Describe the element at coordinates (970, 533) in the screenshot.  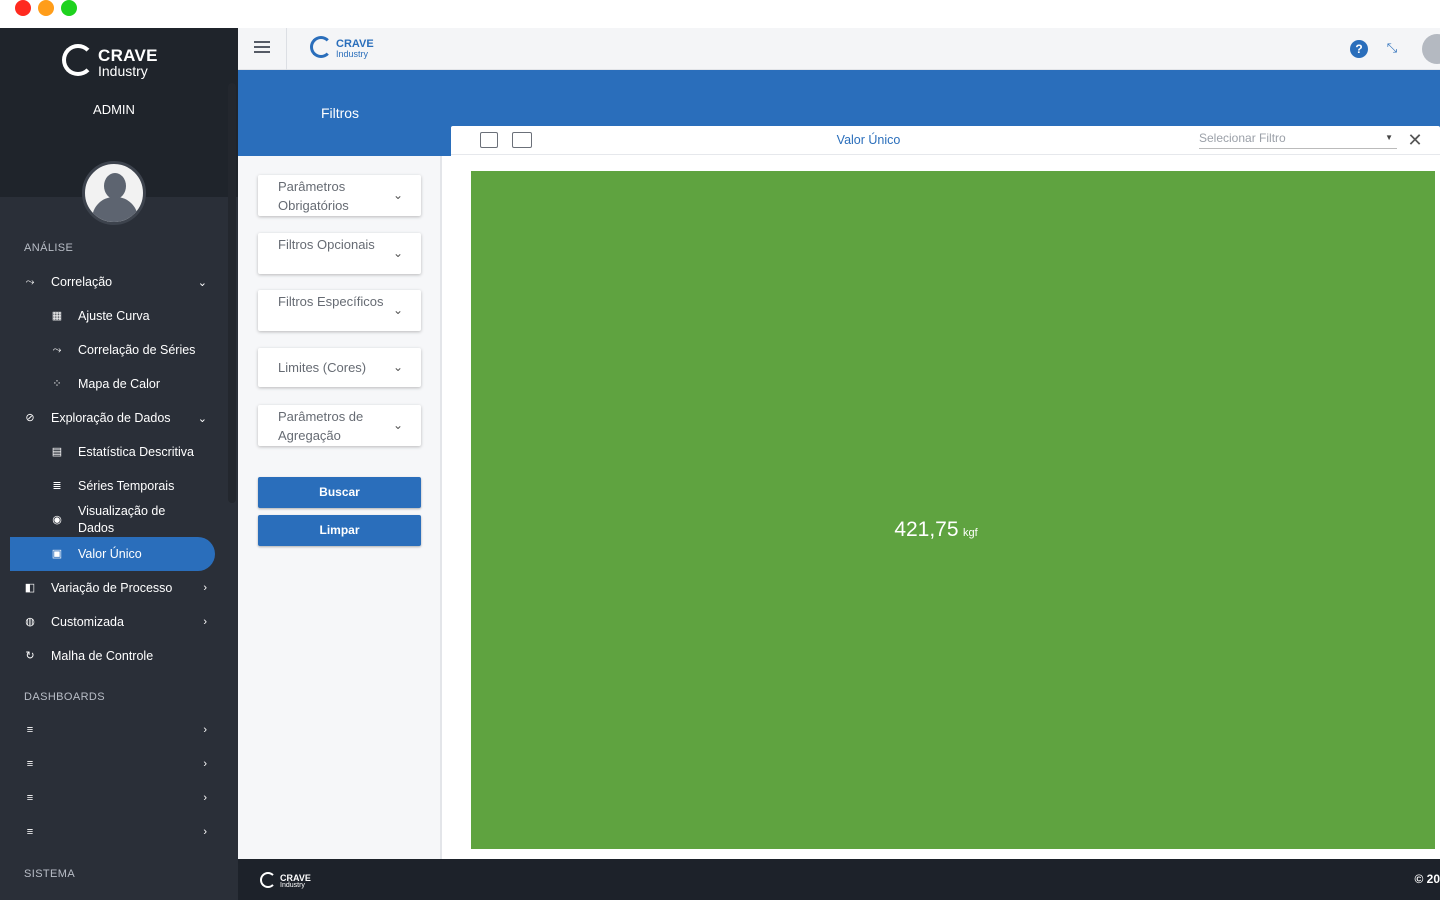
I see `single-value-unit: kgf` at that location.